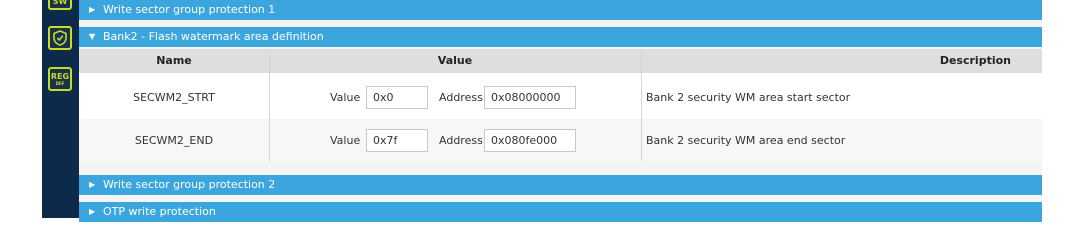  What do you see at coordinates (560, 185) in the screenshot?
I see `section-write-sector-group-protection-2: ▶ Write sector group protection 2` at bounding box center [560, 185].